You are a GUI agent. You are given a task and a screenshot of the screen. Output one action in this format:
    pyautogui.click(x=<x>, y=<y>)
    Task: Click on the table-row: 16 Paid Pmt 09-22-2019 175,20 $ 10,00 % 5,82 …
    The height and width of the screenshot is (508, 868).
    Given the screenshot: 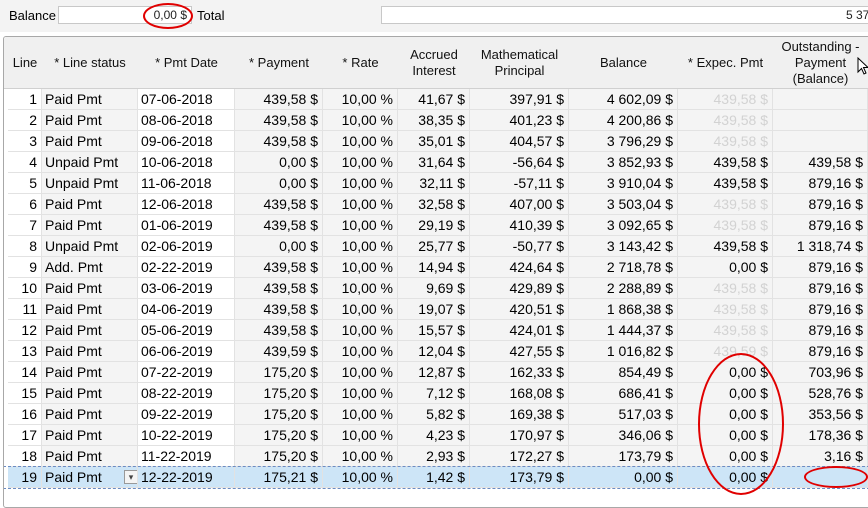 What is the action you would take?
    pyautogui.click(x=436, y=414)
    